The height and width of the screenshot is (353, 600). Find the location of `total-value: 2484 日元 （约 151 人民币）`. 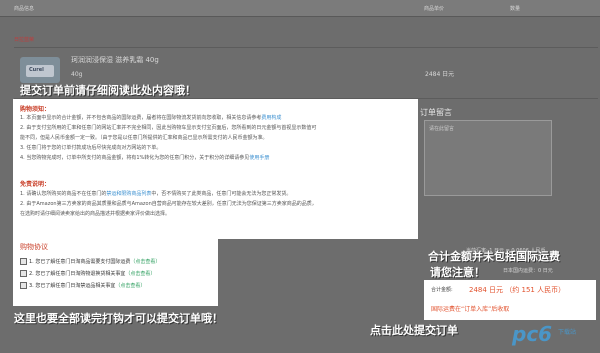

total-value: 2484 日元 （约 151 人民币） is located at coordinates (517, 290).